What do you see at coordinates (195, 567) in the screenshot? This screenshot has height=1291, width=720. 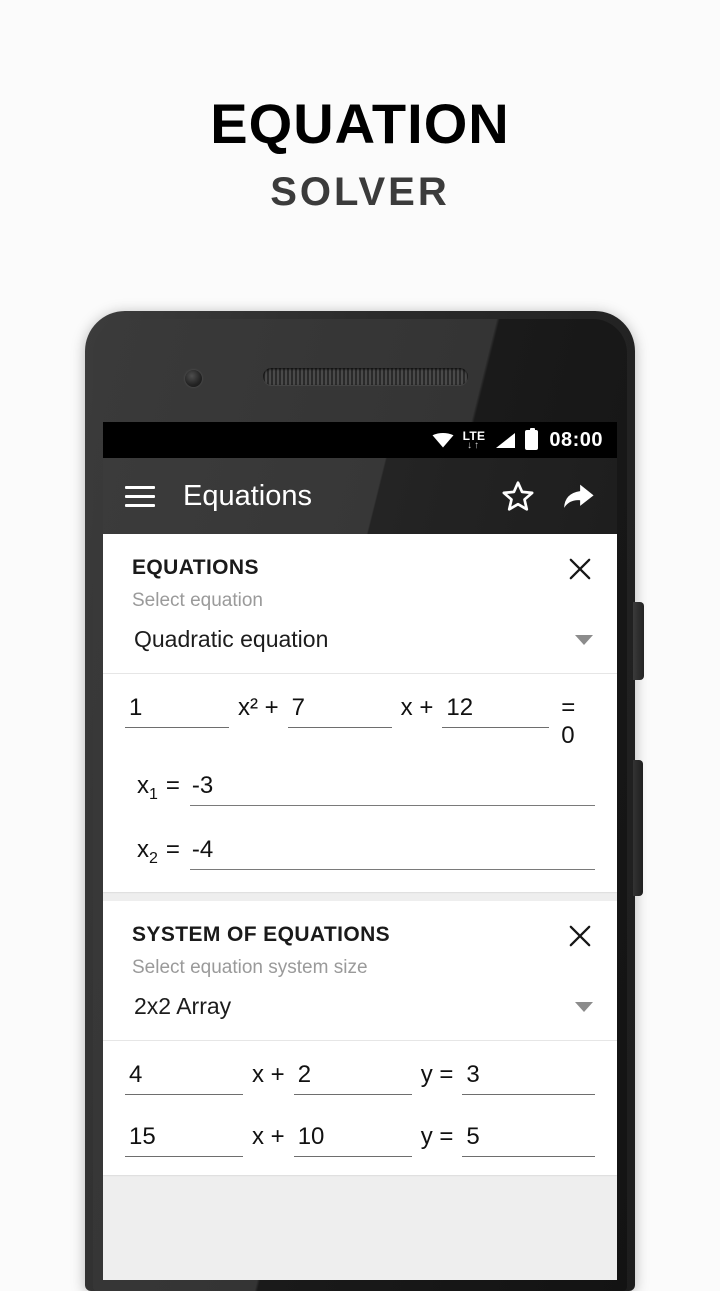 I see `equations-card-title: EQUATIONS` at bounding box center [195, 567].